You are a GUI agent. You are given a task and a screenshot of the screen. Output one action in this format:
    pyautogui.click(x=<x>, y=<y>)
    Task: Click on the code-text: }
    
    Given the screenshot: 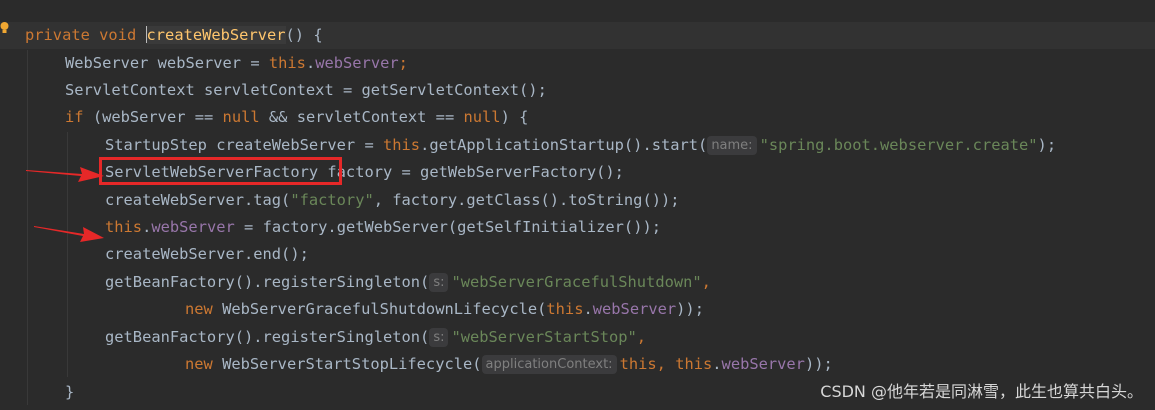 What is the action you would take?
    pyautogui.click(x=70, y=392)
    